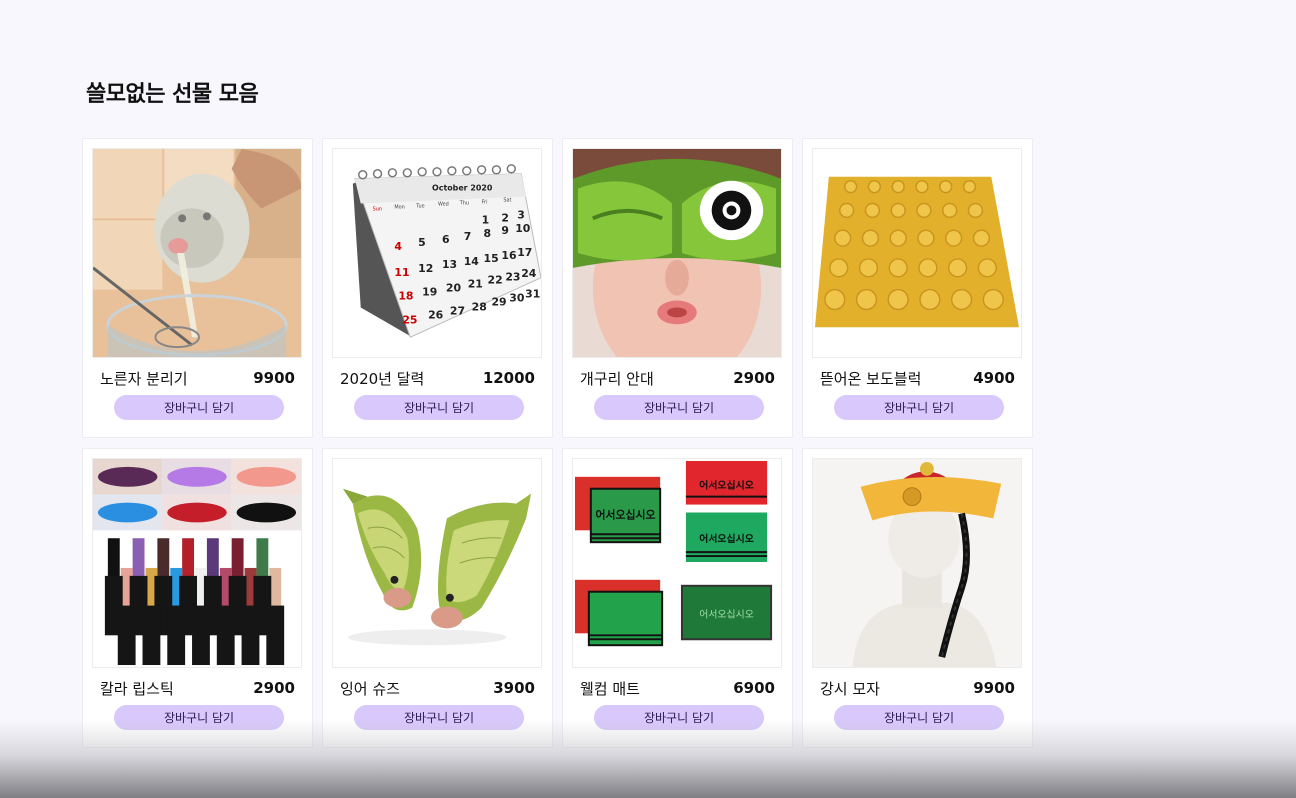 This screenshot has height=798, width=1296. I want to click on svg-text: 23, so click(512, 277).